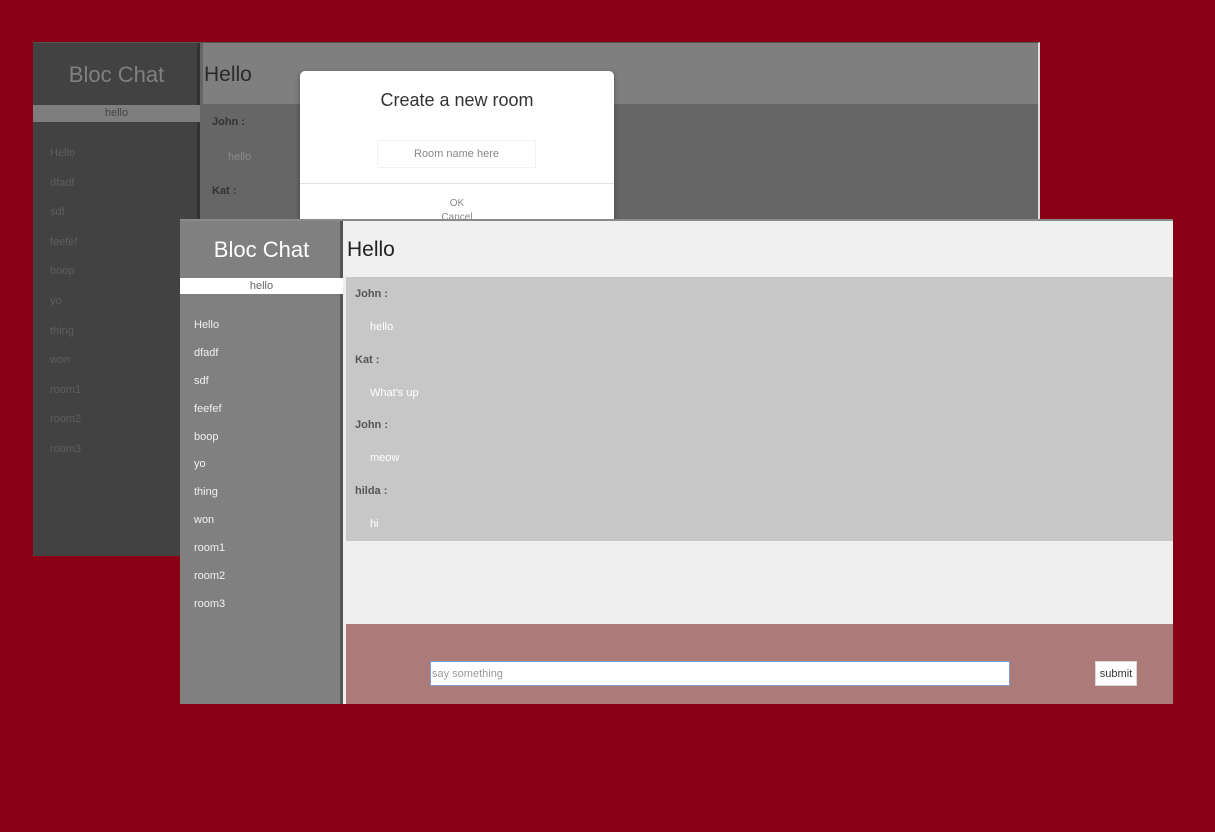  Describe the element at coordinates (457, 100) in the screenshot. I see `modal-title: Create a new room` at that location.